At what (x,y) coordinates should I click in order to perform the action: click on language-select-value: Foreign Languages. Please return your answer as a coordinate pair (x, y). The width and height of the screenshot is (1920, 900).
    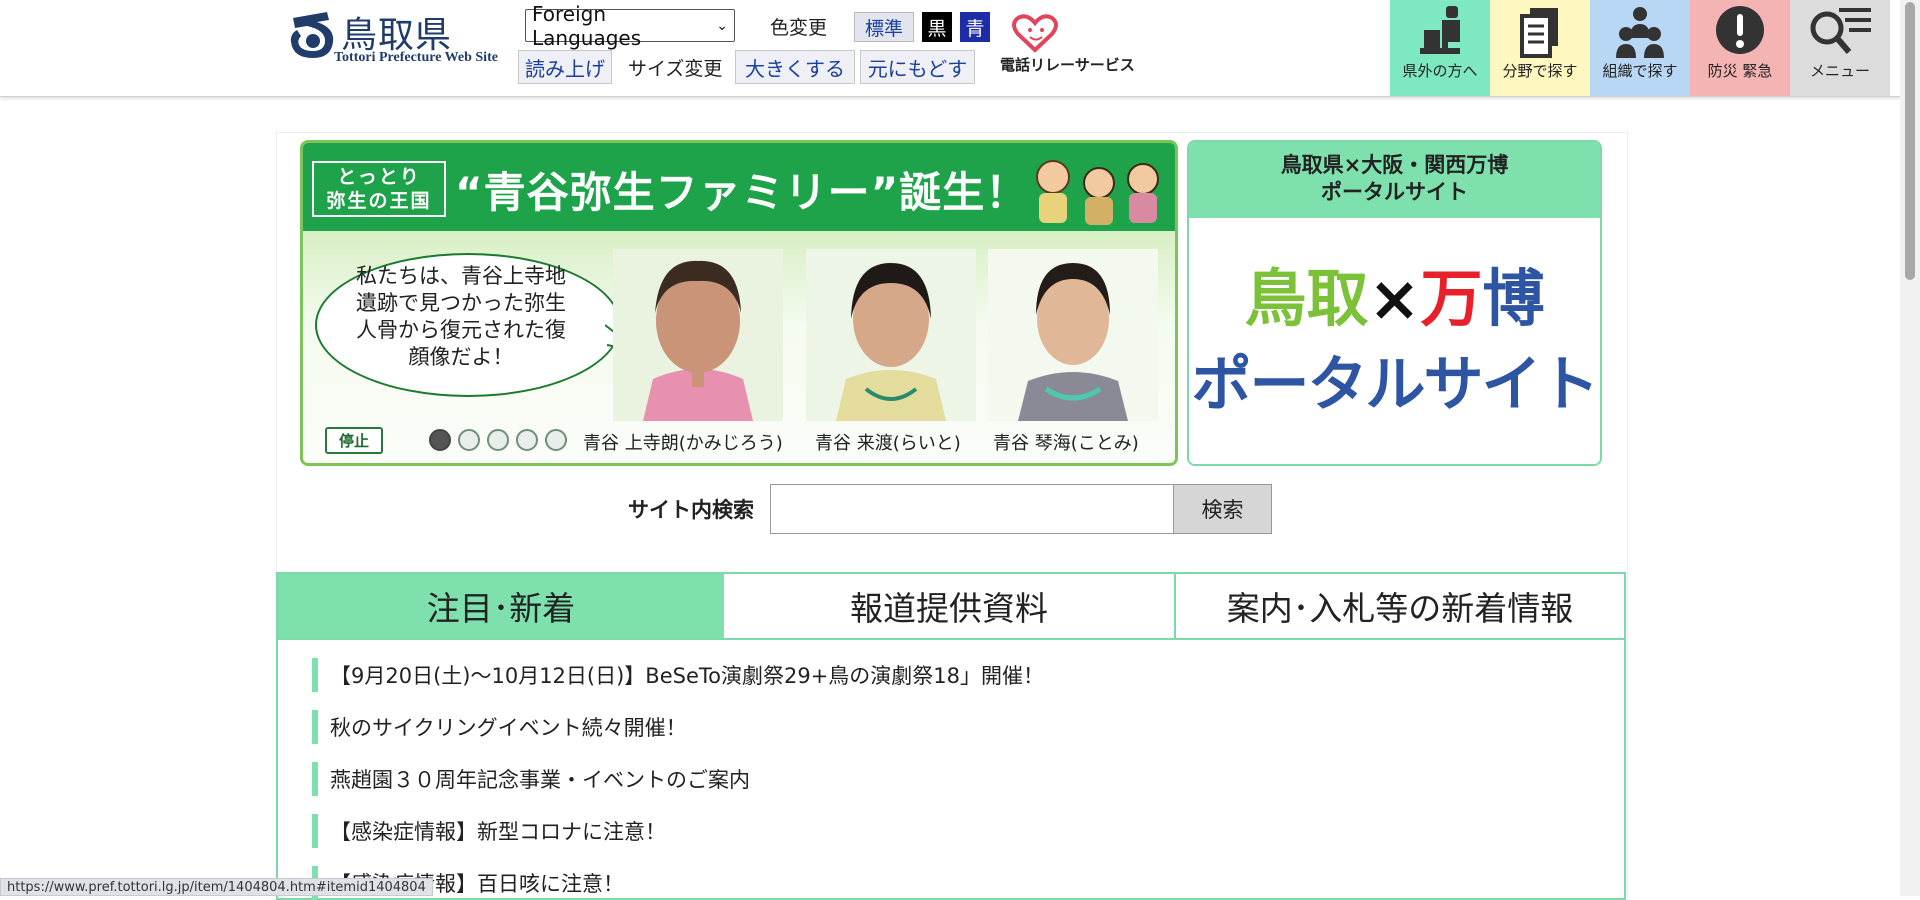
    Looking at the image, I should click on (587, 25).